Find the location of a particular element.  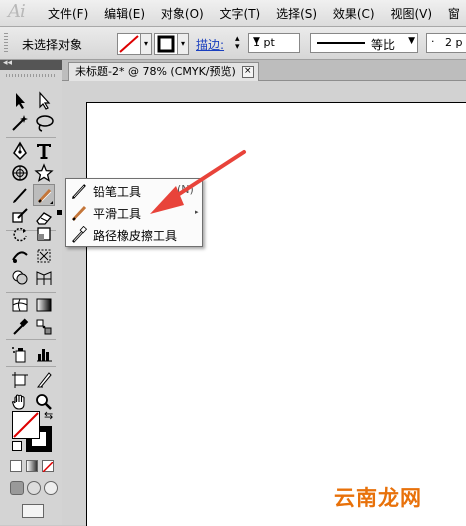

eyedropper-icon is located at coordinates (21, 326).